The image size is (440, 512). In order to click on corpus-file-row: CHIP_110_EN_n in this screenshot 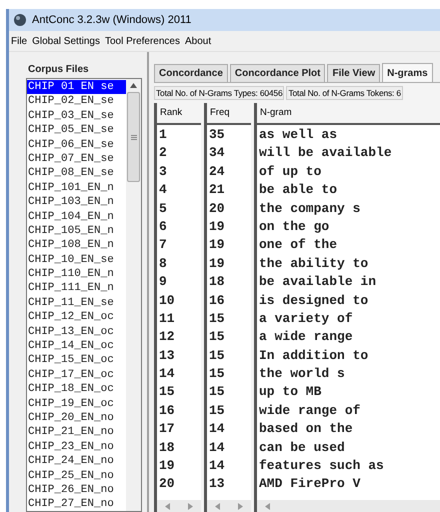, I will do `click(76, 274)`.